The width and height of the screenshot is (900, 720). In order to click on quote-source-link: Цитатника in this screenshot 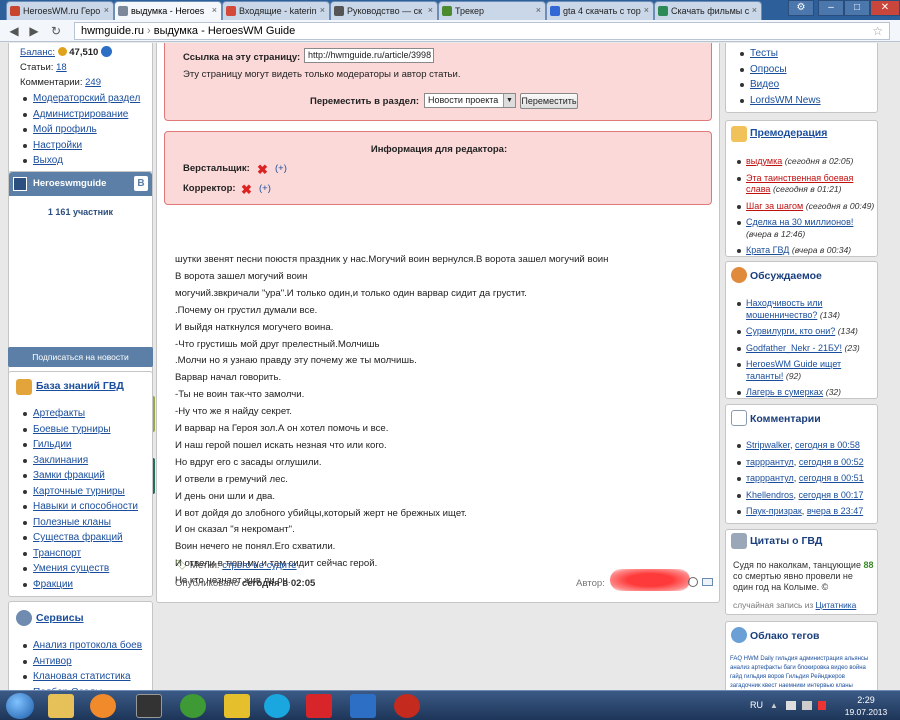, I will do `click(836, 605)`.